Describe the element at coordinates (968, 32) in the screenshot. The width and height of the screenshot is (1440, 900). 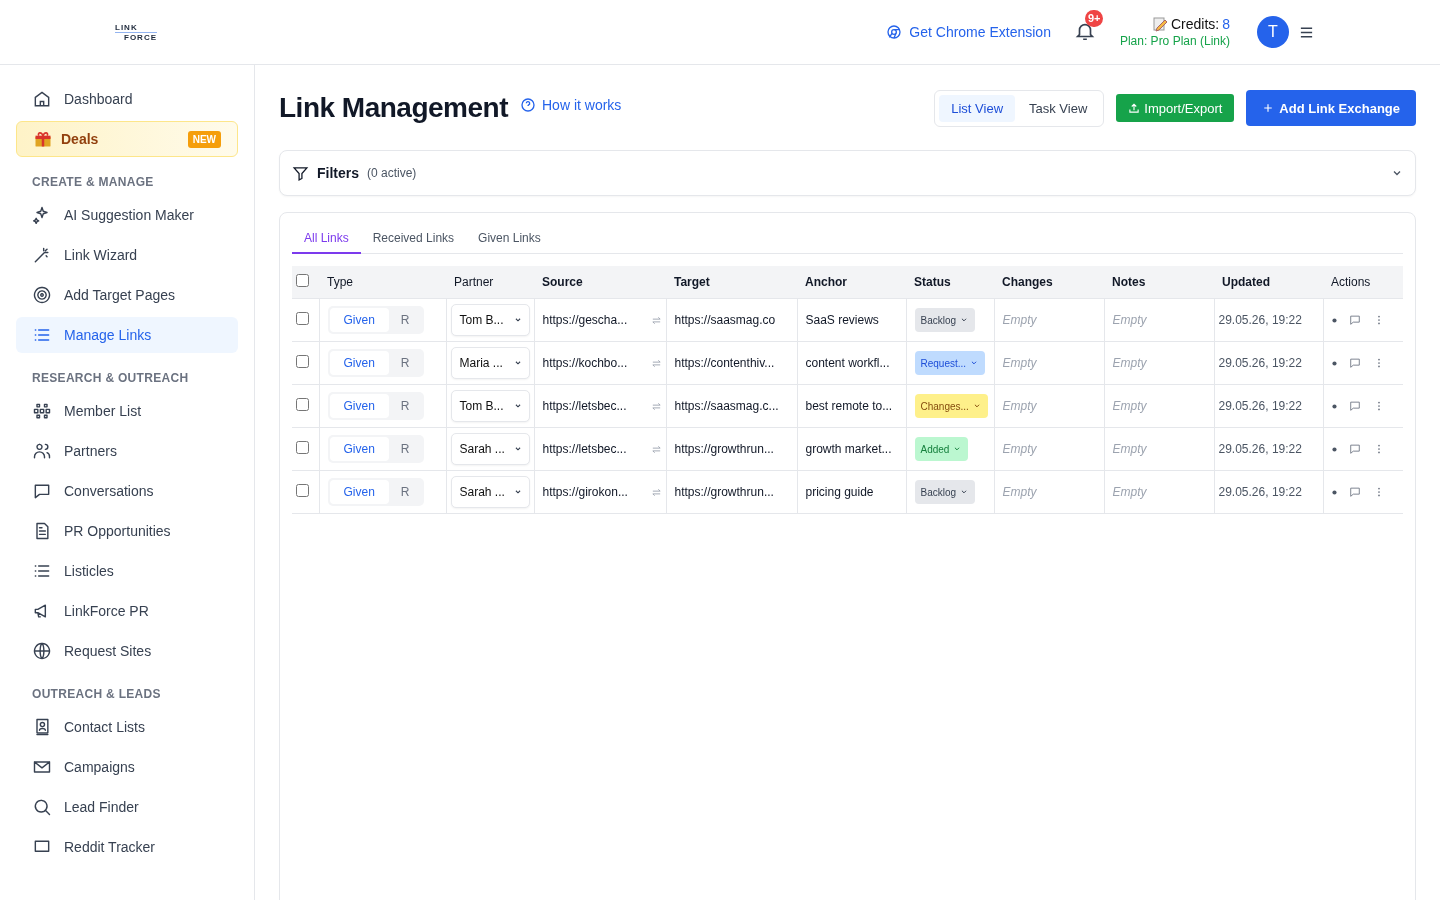
I see `chrome-extension-link: Get Chrome Extension` at that location.